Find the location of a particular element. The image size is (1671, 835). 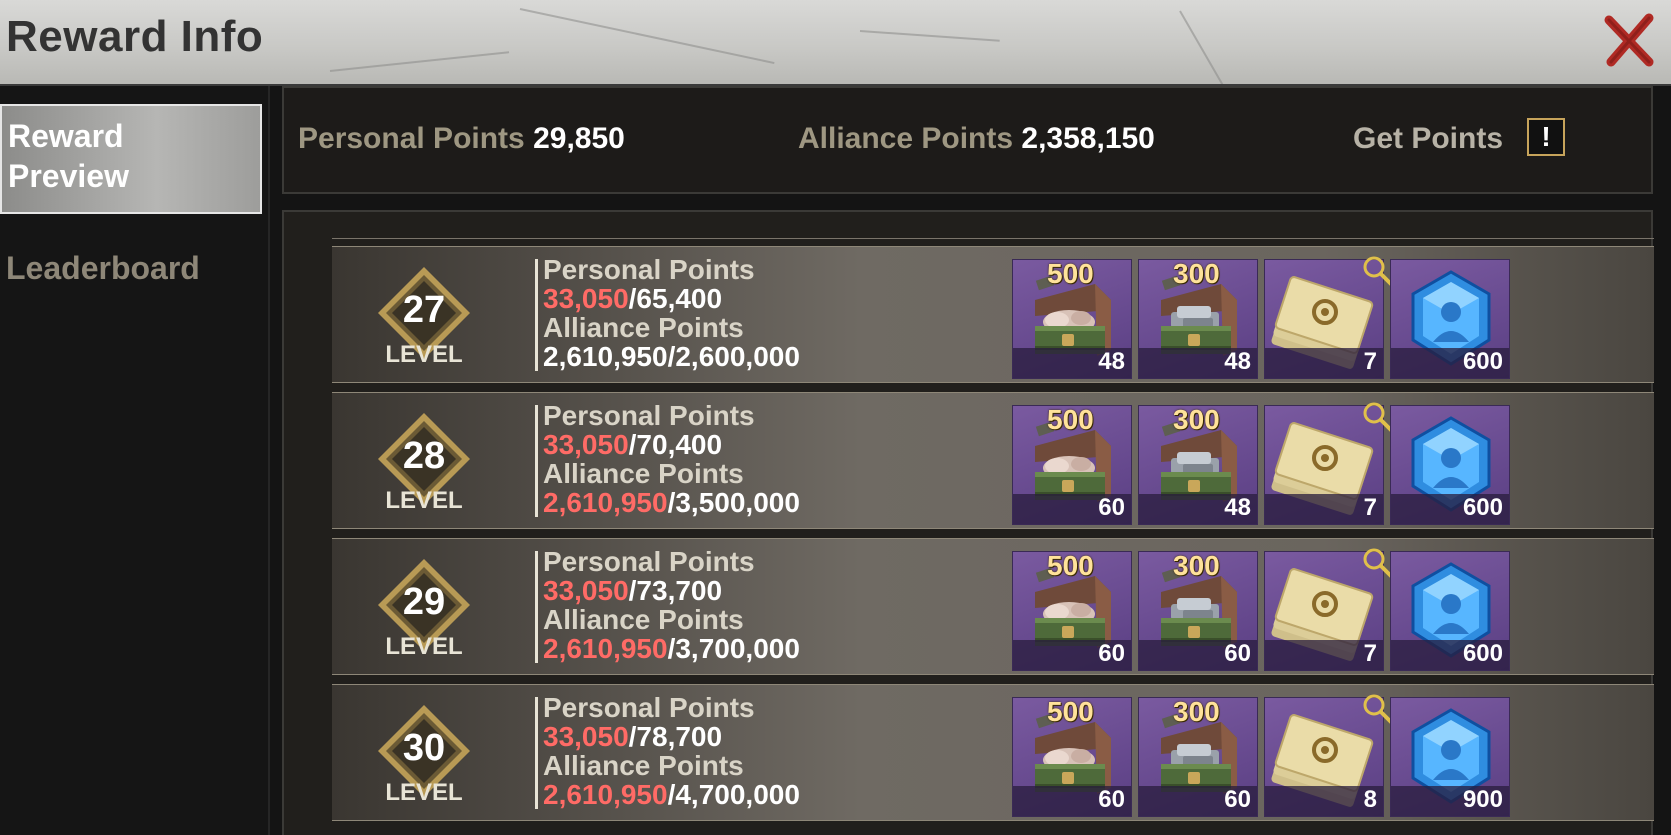

reward-item: 500 48 is located at coordinates (1072, 319).